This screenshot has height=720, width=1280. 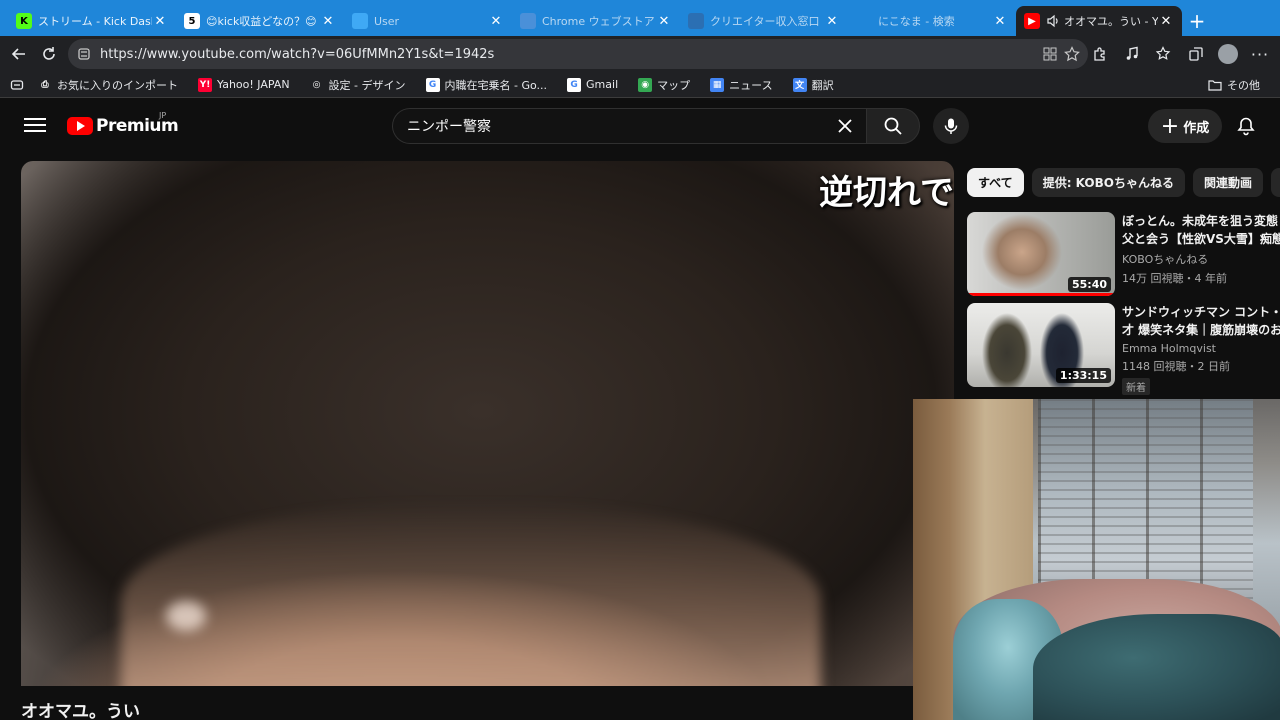 I want to click on channel-name: KOBOちゃんねる, so click(x=1201, y=259).